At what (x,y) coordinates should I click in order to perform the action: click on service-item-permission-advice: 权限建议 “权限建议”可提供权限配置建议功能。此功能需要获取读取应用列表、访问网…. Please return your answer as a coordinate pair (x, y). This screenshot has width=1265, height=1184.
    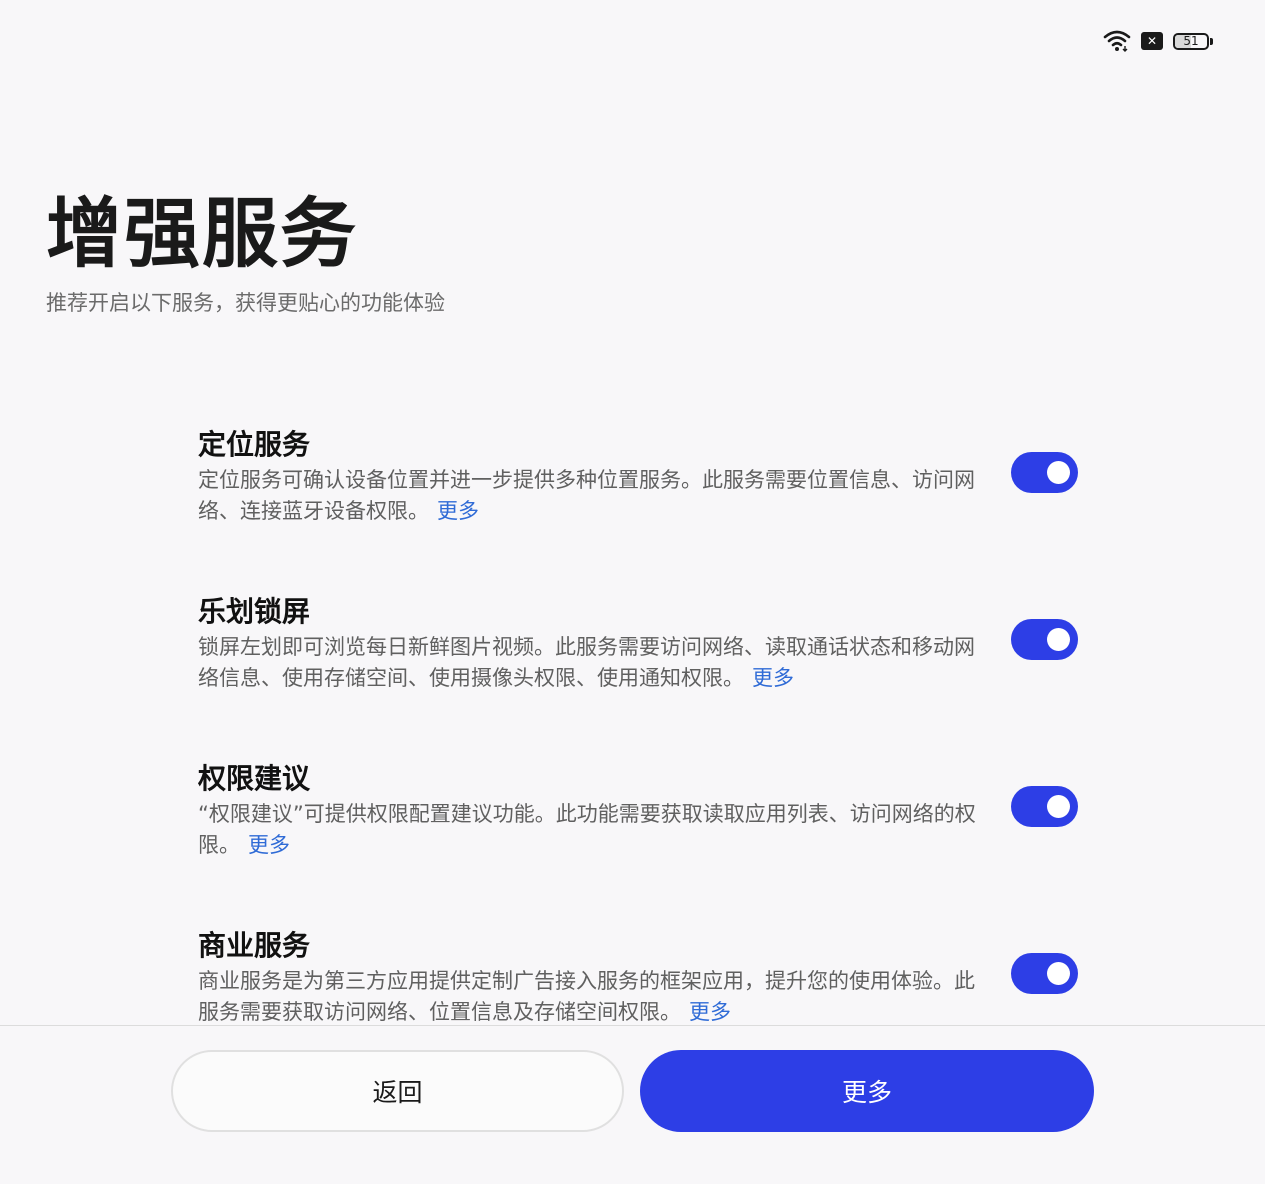
    Looking at the image, I should click on (640, 842).